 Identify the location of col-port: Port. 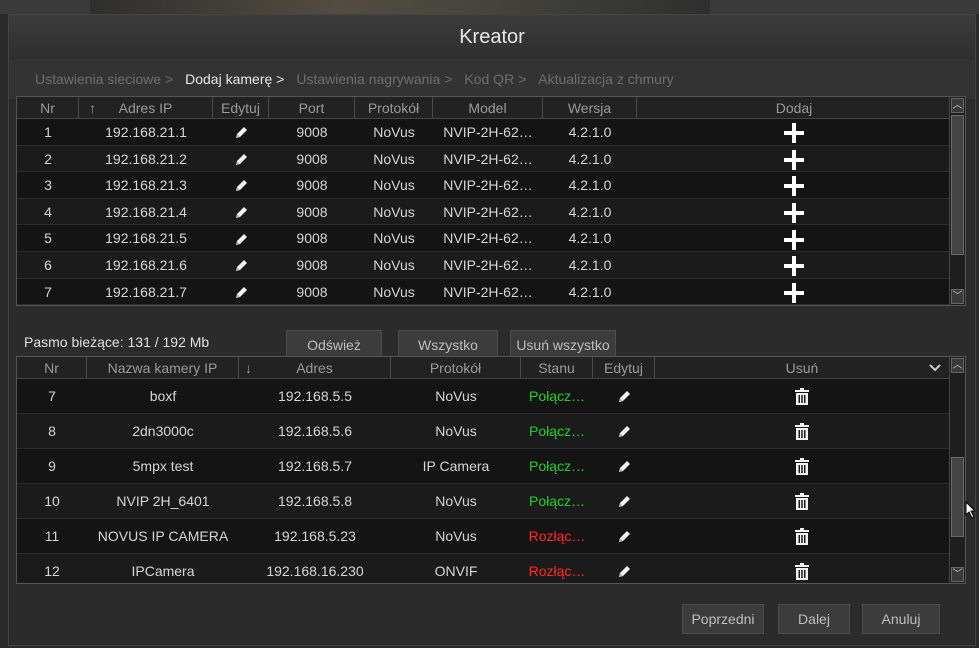
(312, 107).